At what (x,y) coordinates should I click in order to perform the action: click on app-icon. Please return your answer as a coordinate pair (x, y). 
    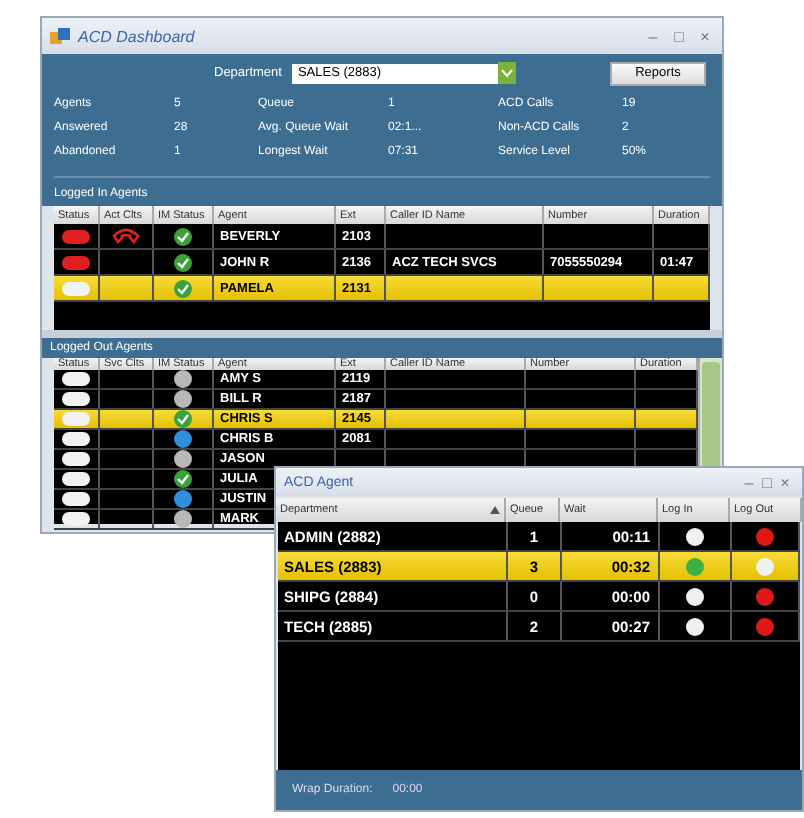
    Looking at the image, I should click on (60, 36).